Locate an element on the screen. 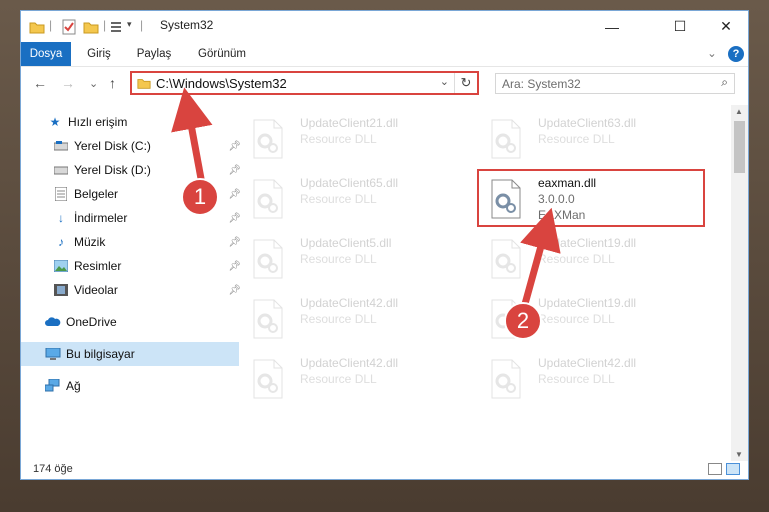 The height and width of the screenshot is (512, 769). sidebar-item-label: Resimler is located at coordinates (98, 266).